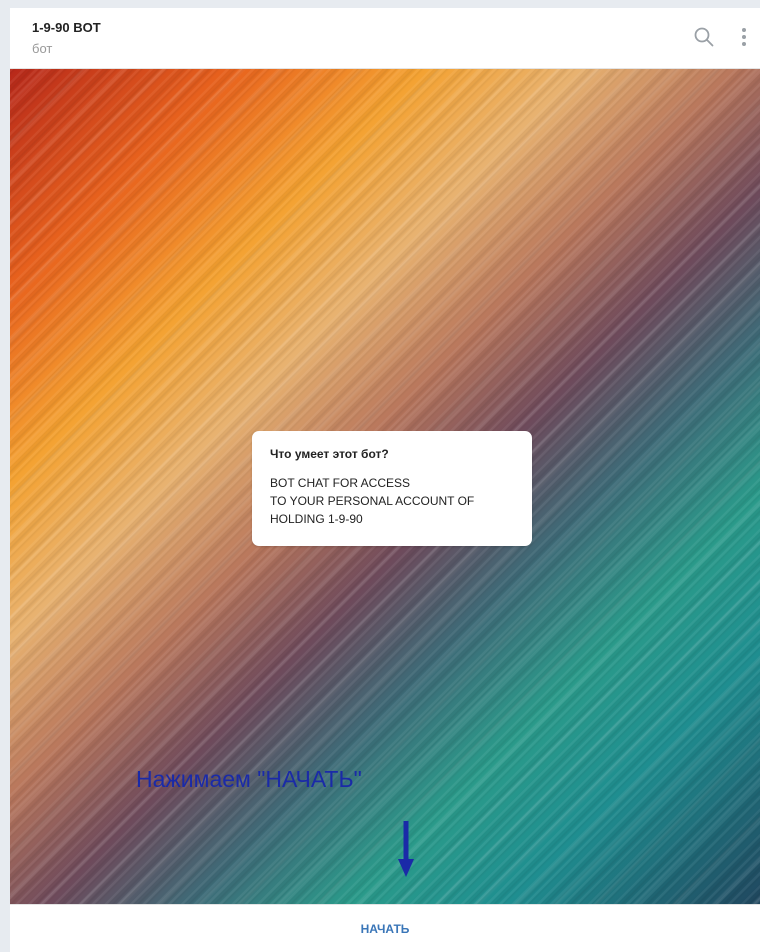 The height and width of the screenshot is (952, 760). I want to click on bot-footer: НАЧАТЬ, so click(385, 928).